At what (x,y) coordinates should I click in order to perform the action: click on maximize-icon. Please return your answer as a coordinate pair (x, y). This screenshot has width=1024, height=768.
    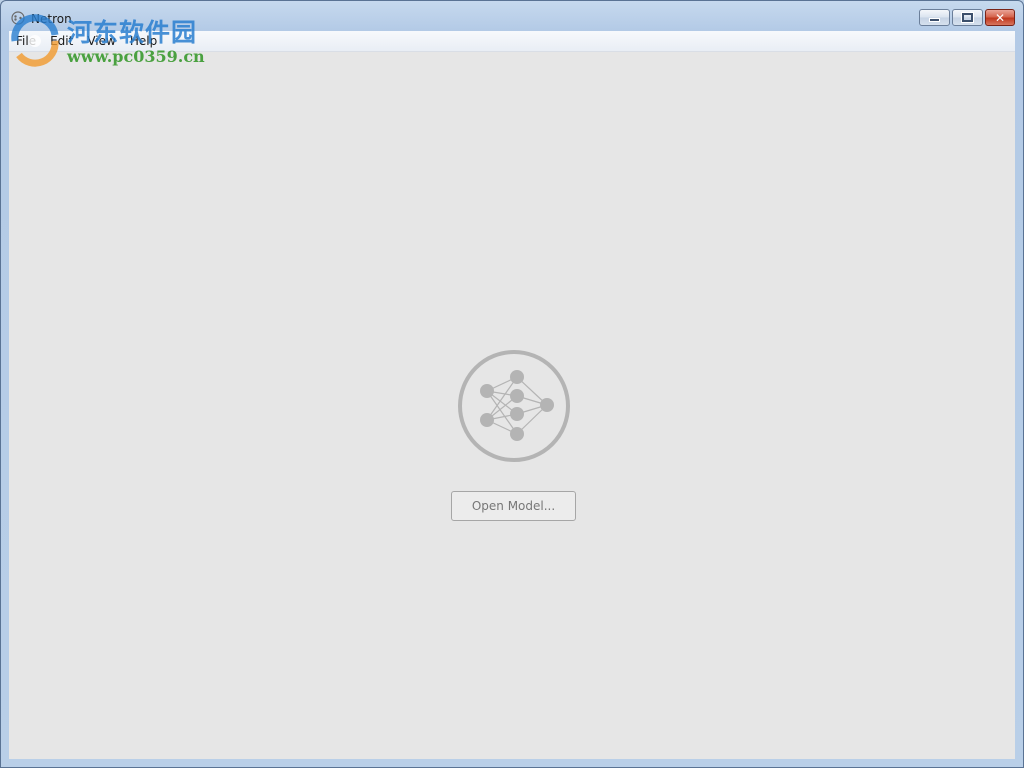
    Looking at the image, I should click on (967, 17).